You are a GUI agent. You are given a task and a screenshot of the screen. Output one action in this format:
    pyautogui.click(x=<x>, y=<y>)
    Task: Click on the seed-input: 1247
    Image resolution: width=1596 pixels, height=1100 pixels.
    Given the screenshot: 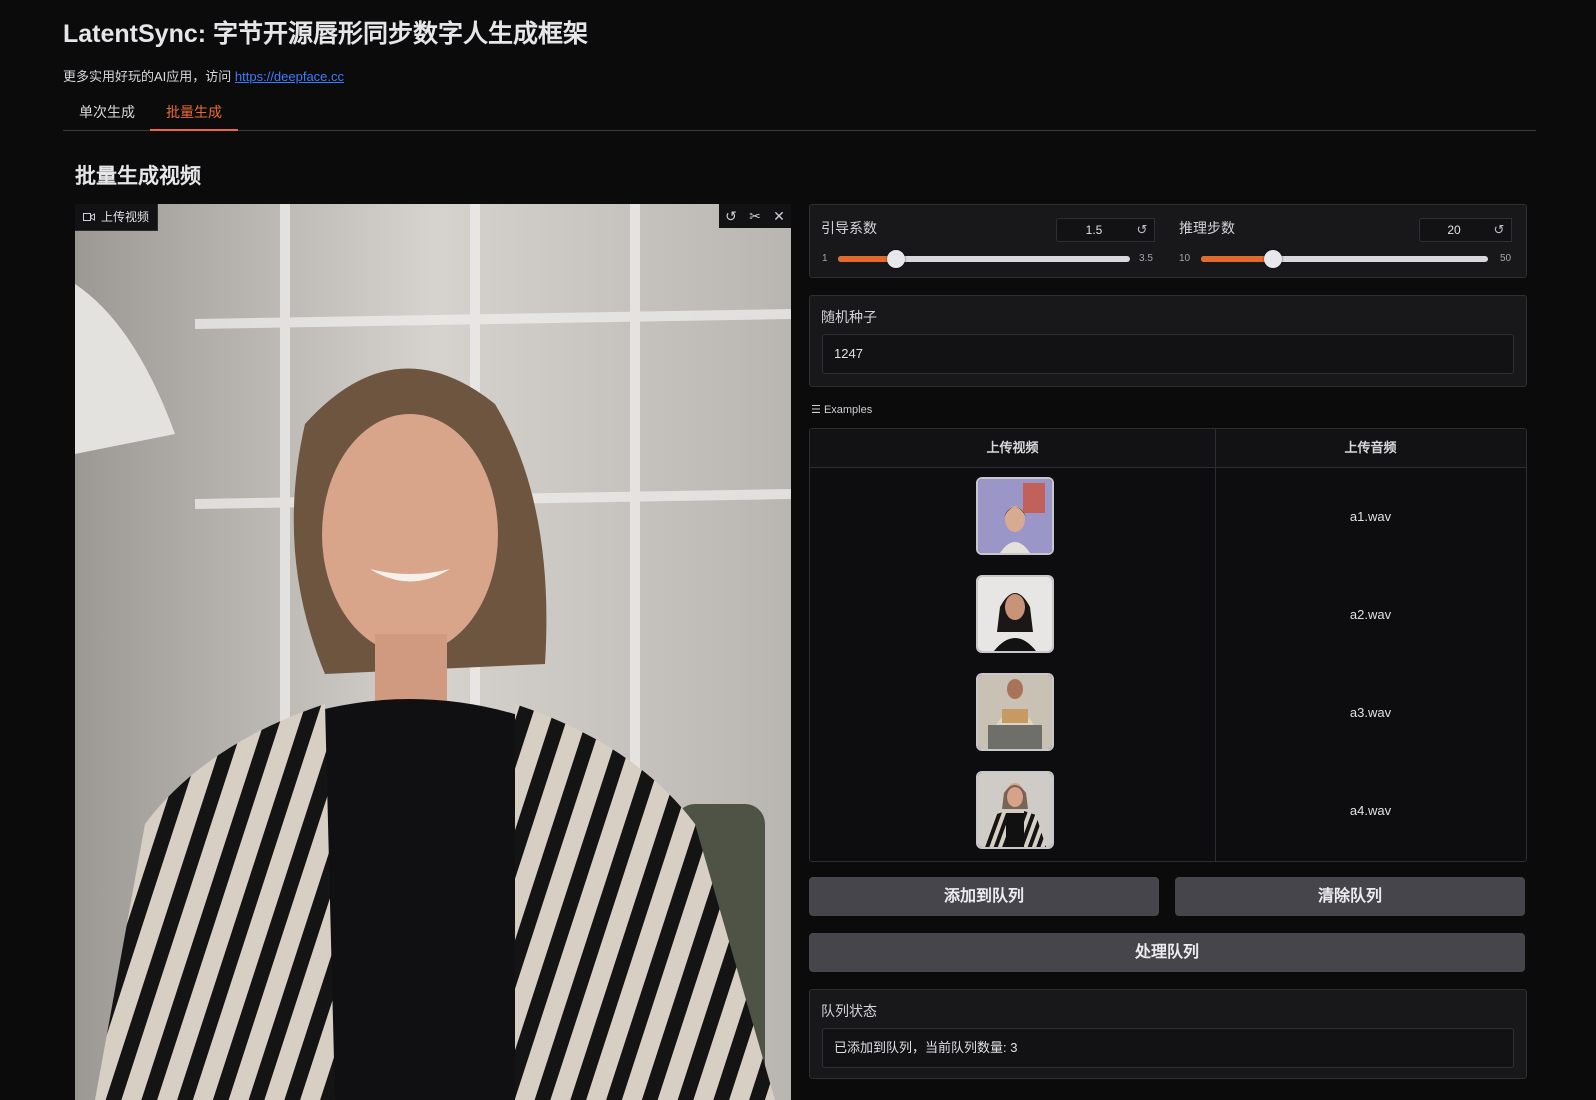 What is the action you would take?
    pyautogui.click(x=1168, y=354)
    